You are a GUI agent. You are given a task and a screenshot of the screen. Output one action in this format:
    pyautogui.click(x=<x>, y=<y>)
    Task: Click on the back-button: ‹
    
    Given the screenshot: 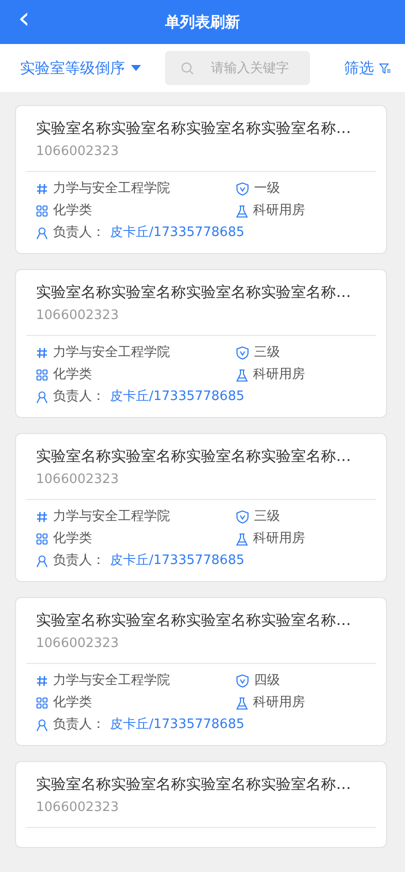 What is the action you would take?
    pyautogui.click(x=24, y=19)
    